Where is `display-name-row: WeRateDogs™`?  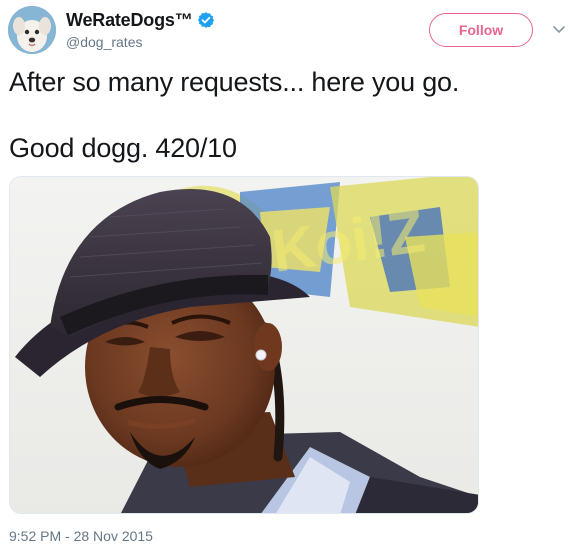 display-name-row: WeRateDogs™ is located at coordinates (140, 20).